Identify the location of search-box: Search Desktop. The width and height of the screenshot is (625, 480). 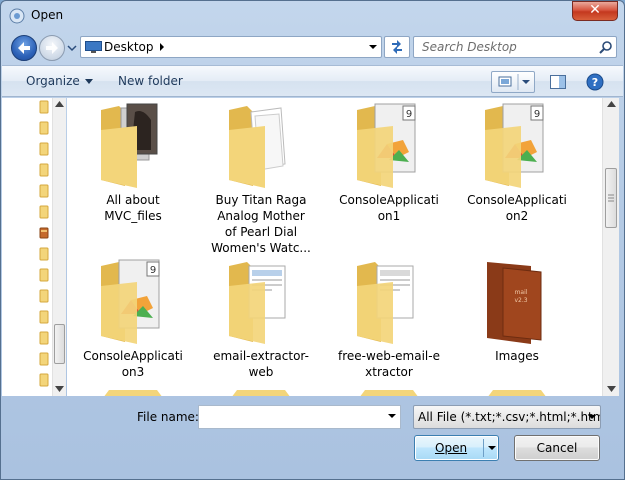
(515, 47).